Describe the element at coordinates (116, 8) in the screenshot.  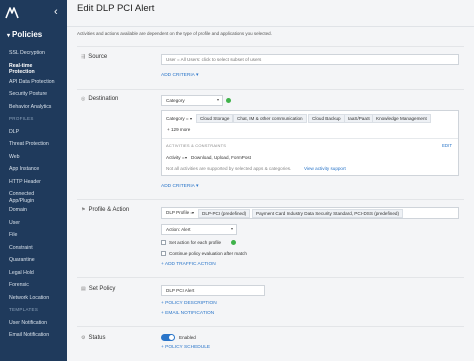
I see `page-title: Edit DLP PCI Alert` at that location.